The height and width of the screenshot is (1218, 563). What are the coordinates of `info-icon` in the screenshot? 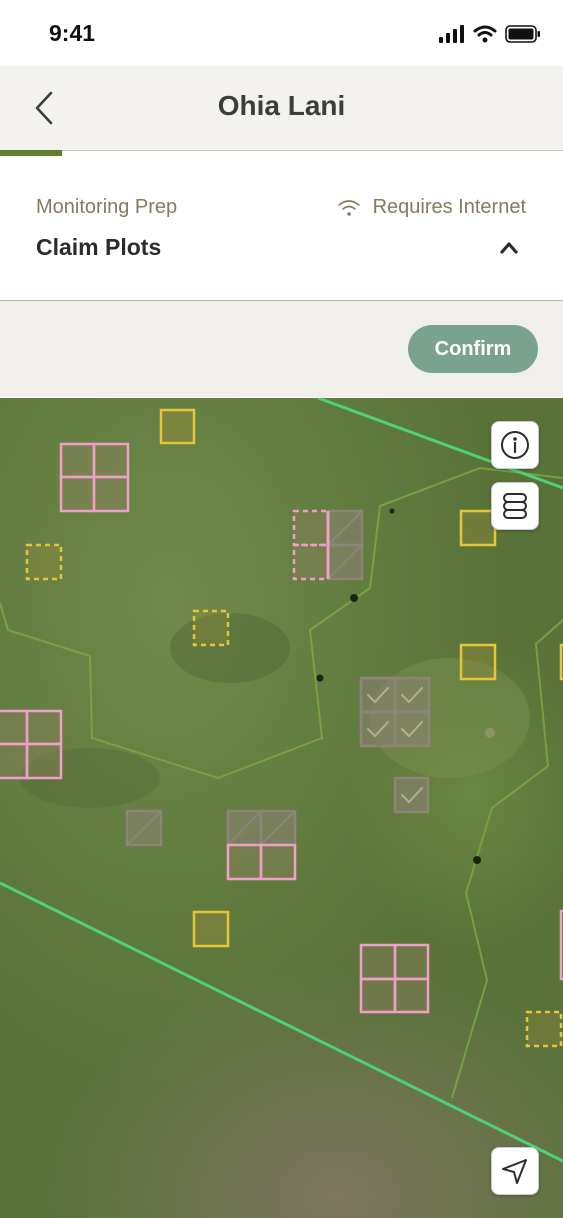 It's located at (515, 445).